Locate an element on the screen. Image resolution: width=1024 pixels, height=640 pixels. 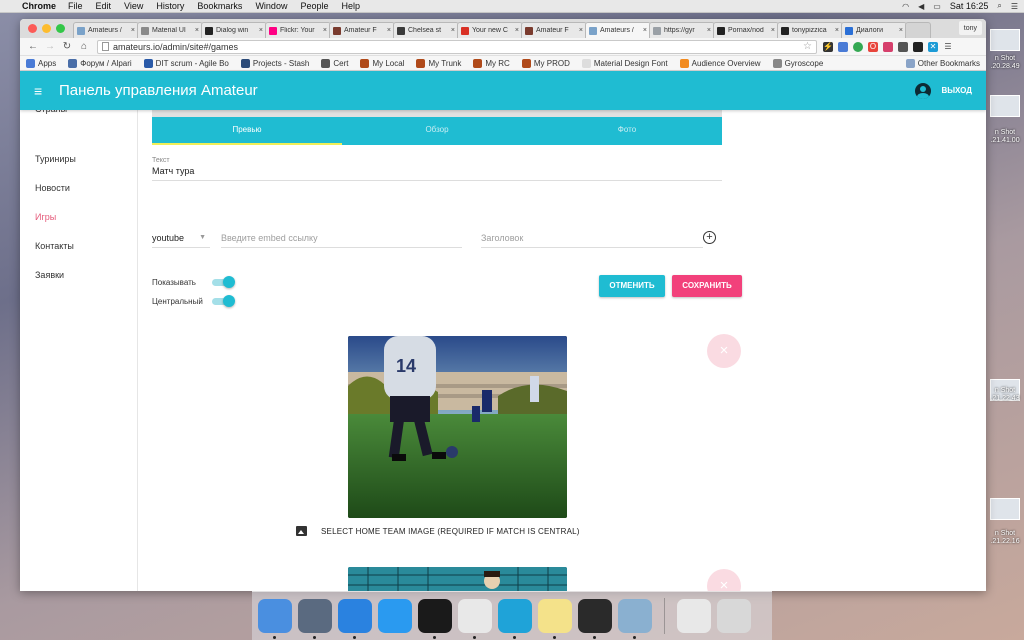
spotlight-icon: ⌕ is located at coordinates (999, 6).